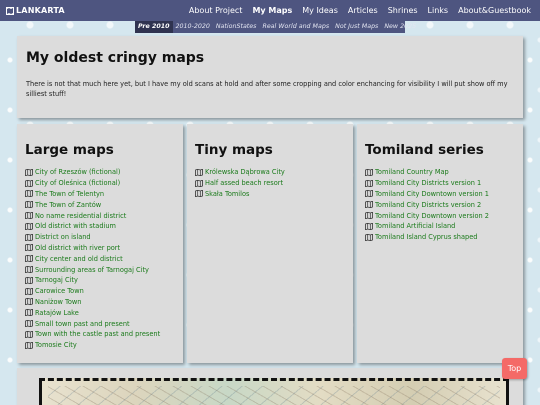 Image resolution: width=540 pixels, height=405 pixels. I want to click on map-list-item: Tomiland Artificial Island, so click(440, 226).